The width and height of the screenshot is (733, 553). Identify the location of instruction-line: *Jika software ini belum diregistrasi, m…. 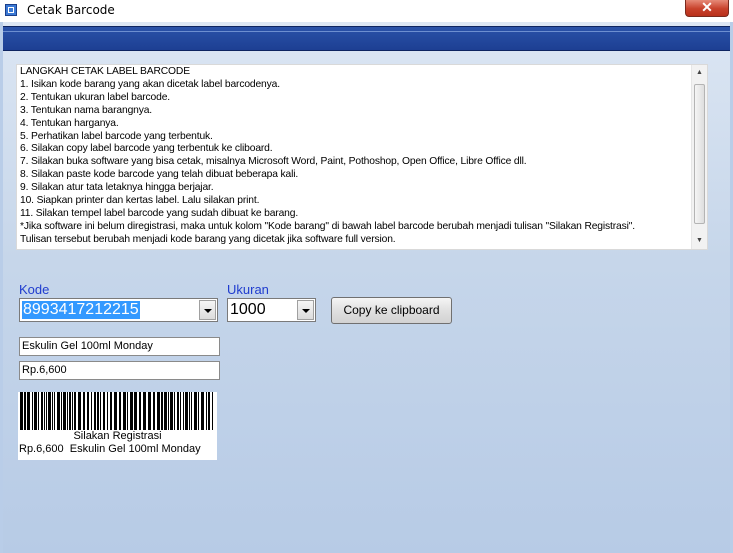
(327, 226).